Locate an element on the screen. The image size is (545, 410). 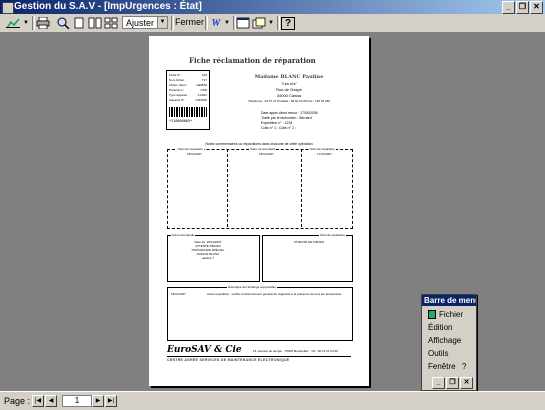
menu-item-fichier: Fichier is located at coordinates (445, 315).